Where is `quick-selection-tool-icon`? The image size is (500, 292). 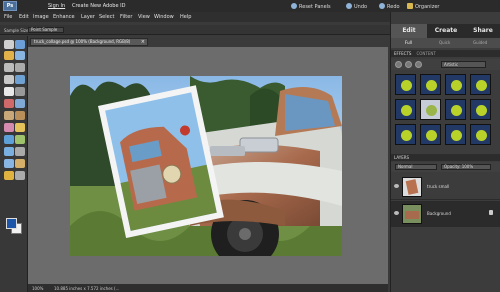 quick-selection-tool-icon is located at coordinates (20, 79).